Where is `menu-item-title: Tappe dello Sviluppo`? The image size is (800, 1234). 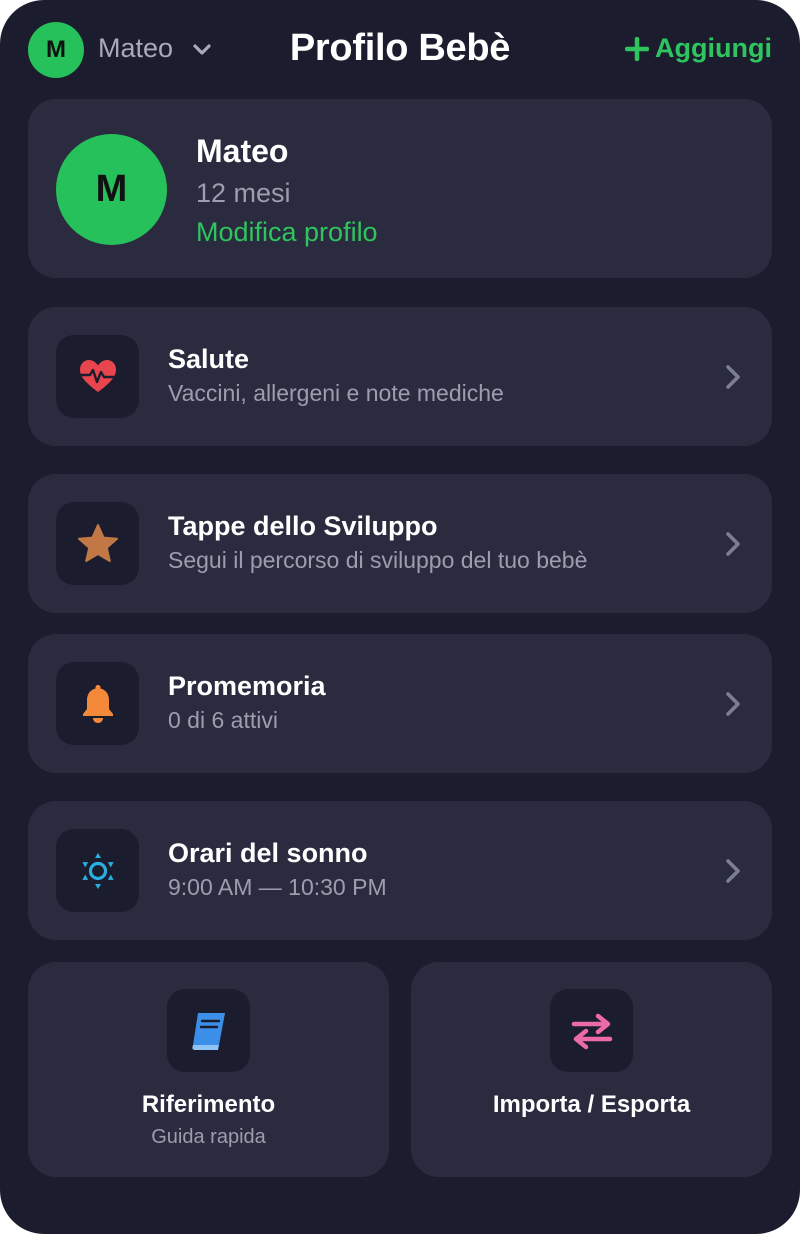
menu-item-title: Tappe dello Sviluppo is located at coordinates (303, 526).